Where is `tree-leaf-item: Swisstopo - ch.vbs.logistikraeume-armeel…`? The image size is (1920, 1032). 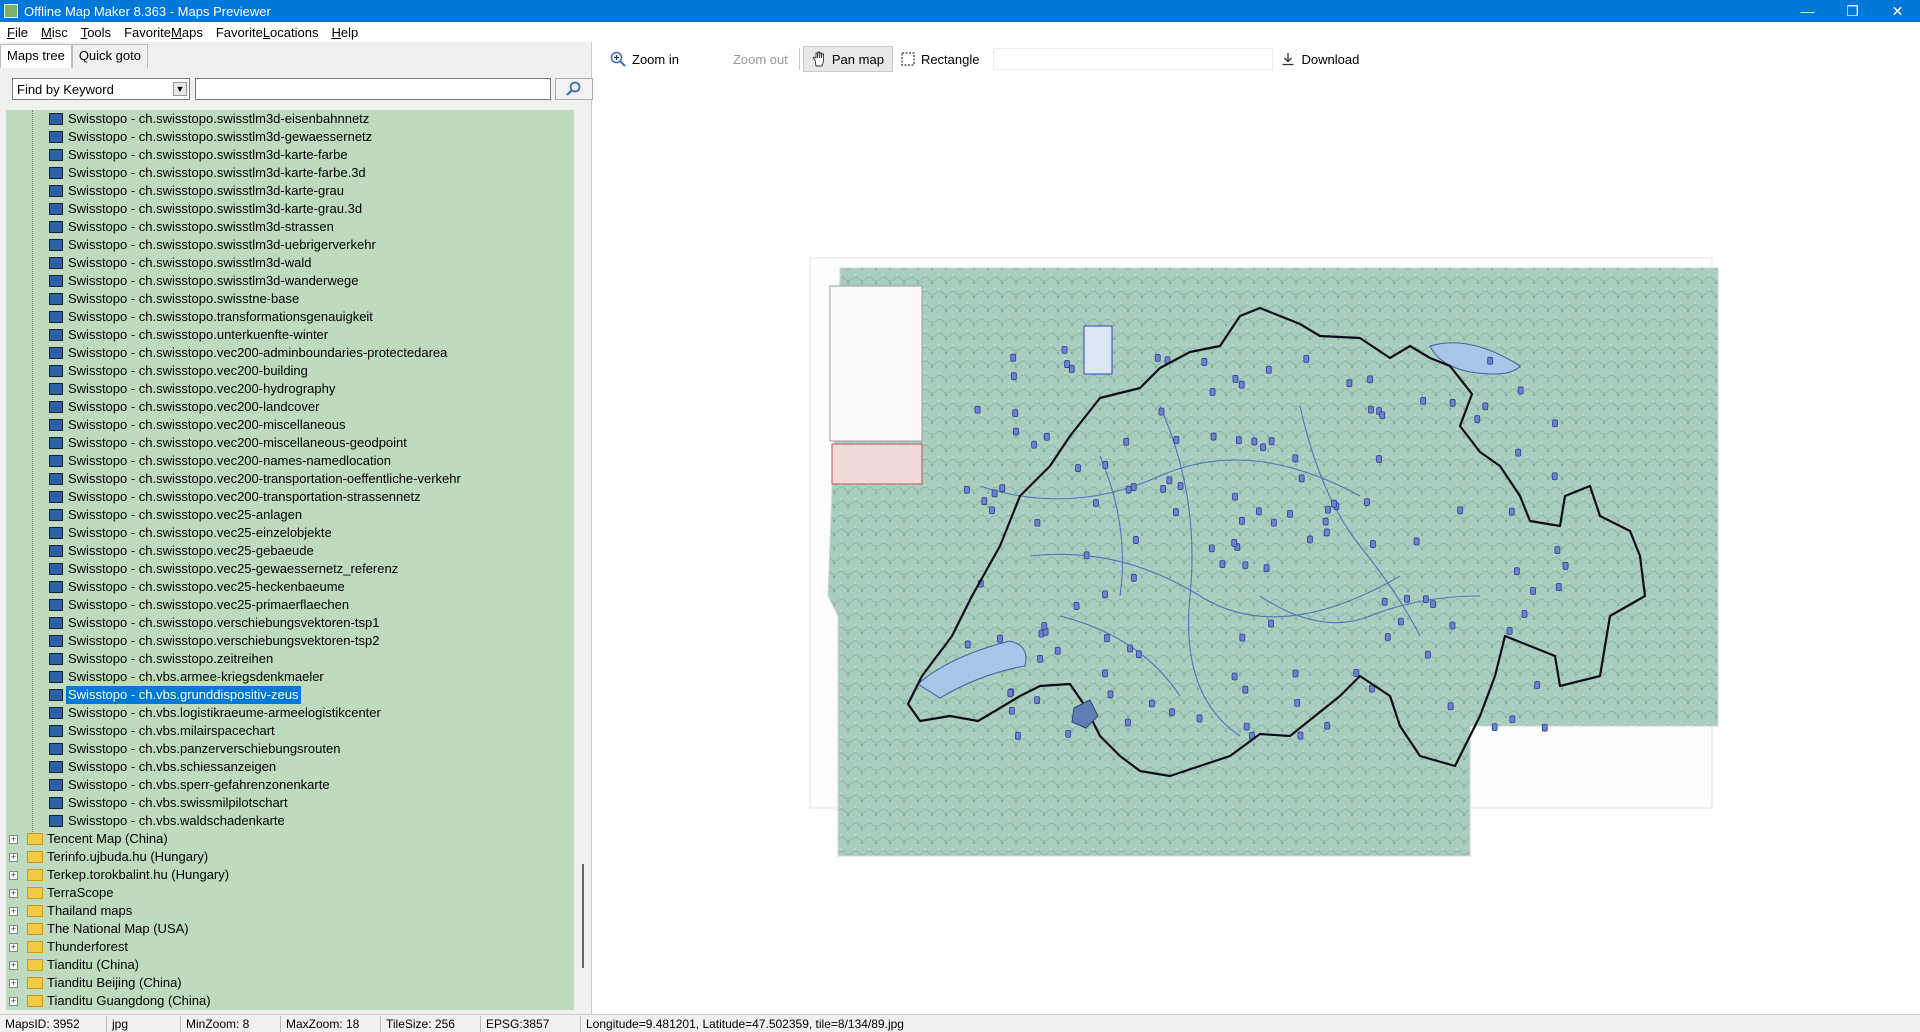 tree-leaf-item: Swisstopo - ch.vbs.logistikraeume-armeel… is located at coordinates (290, 713).